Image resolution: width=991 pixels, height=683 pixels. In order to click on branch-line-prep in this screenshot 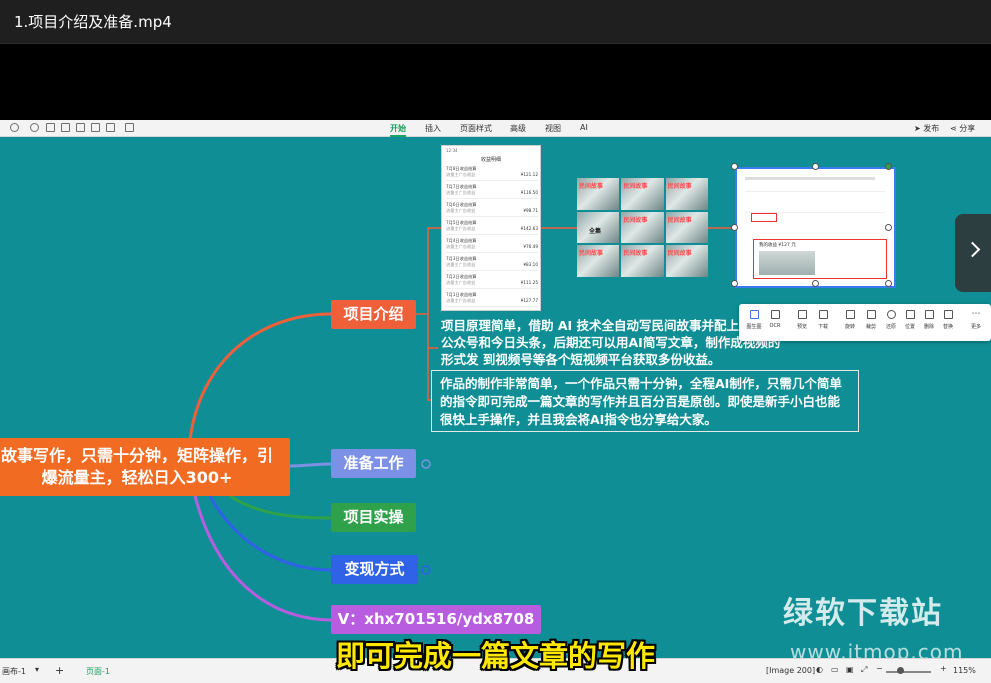, I will do `click(310, 465)`.